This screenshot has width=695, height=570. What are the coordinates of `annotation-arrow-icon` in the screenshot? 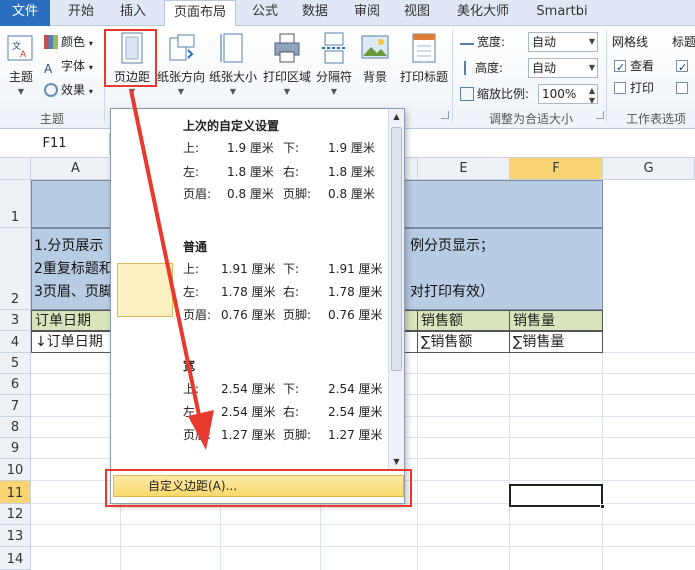 It's located at (171, 269).